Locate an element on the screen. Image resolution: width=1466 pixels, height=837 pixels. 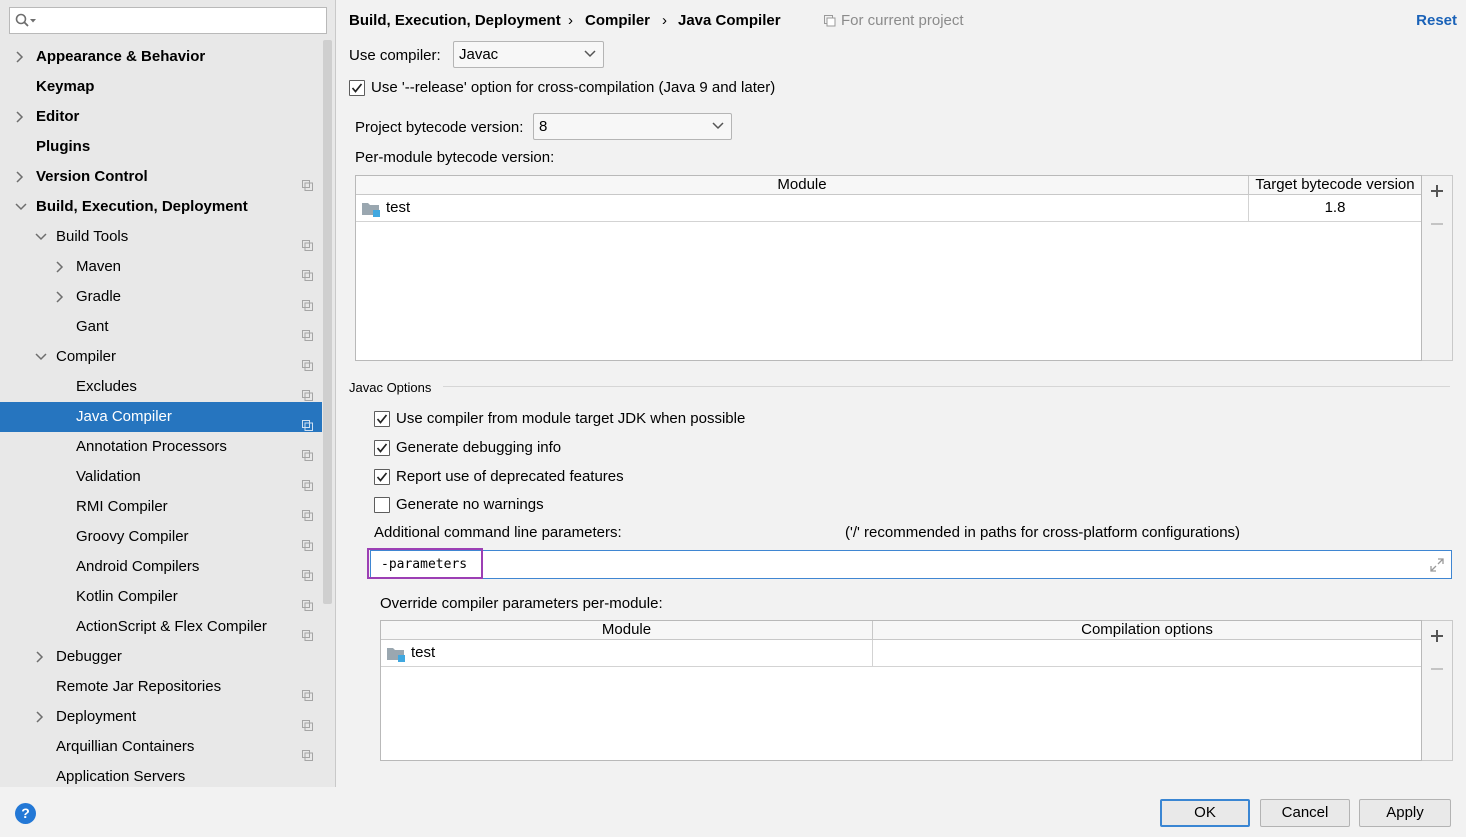
sidebar-item-label: Deployment is located at coordinates (96, 716).